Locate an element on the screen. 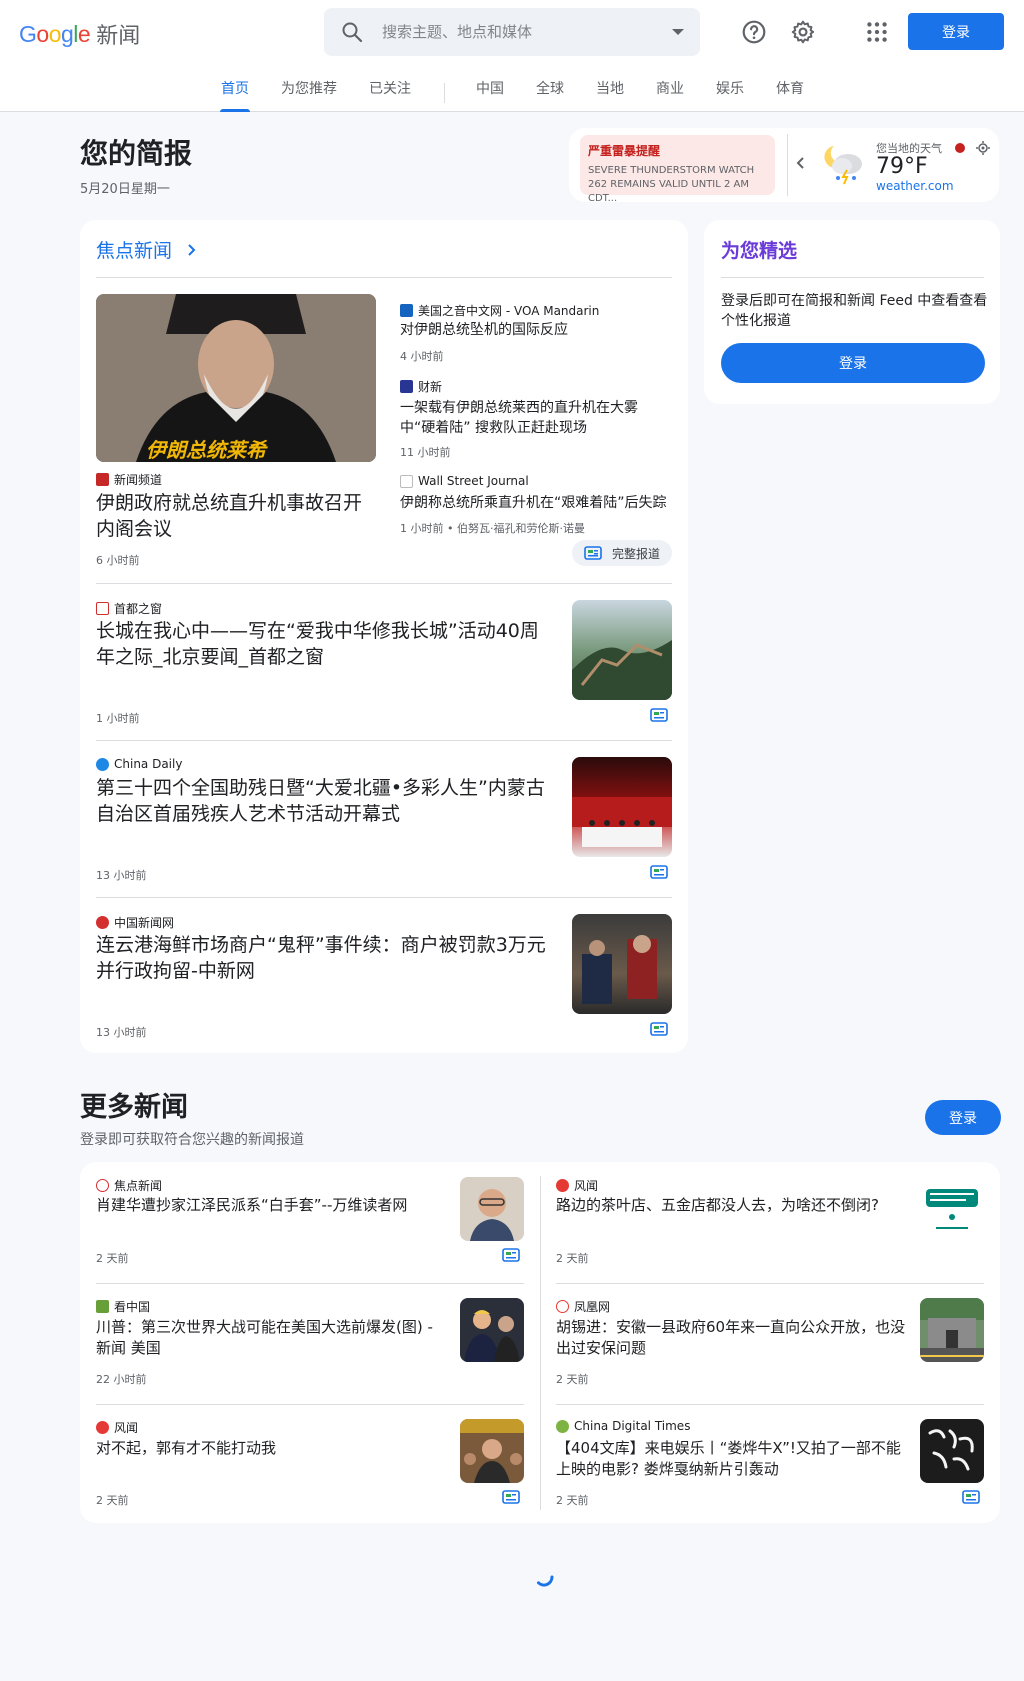 The image size is (1024, 1681). more-left-2-headline: 川普：第三次世界大战可能在美国大选前爆发(图) - 新闻 美国 is located at coordinates (271, 1338).